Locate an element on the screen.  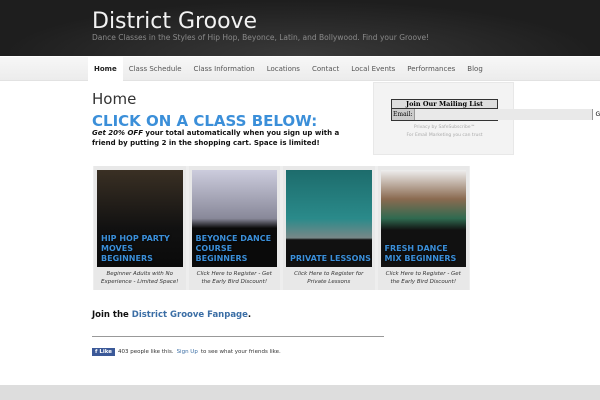
class-image: PRIVATE LESSONS is located at coordinates (329, 218).